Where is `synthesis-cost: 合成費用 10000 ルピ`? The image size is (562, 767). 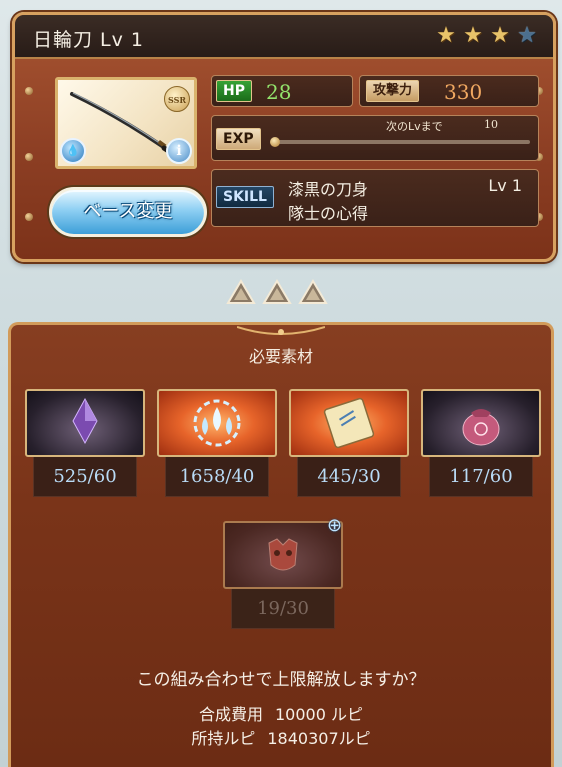
synthesis-cost: 合成費用 10000 ルピ is located at coordinates (281, 713).